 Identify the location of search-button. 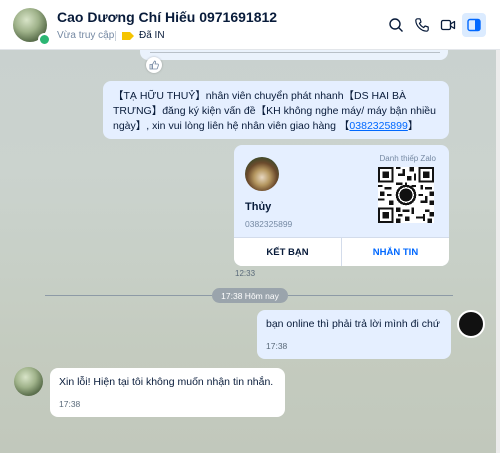
(396, 25).